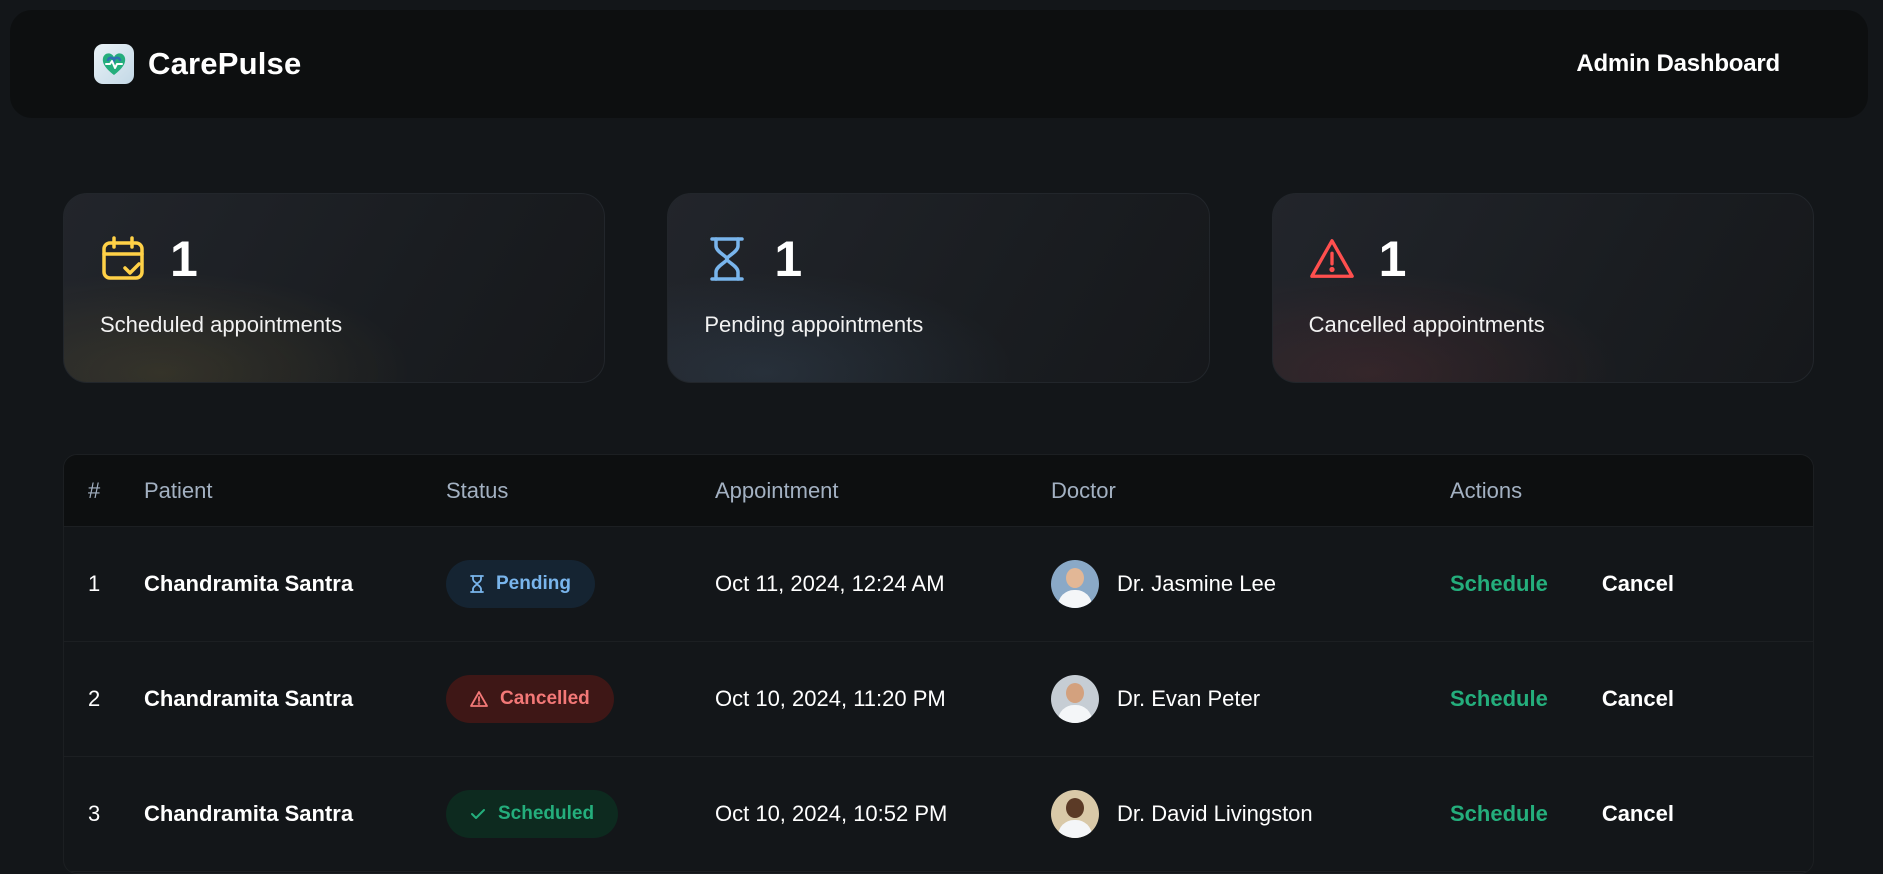 This screenshot has height=874, width=1883. I want to click on status-label: Scheduled, so click(546, 813).